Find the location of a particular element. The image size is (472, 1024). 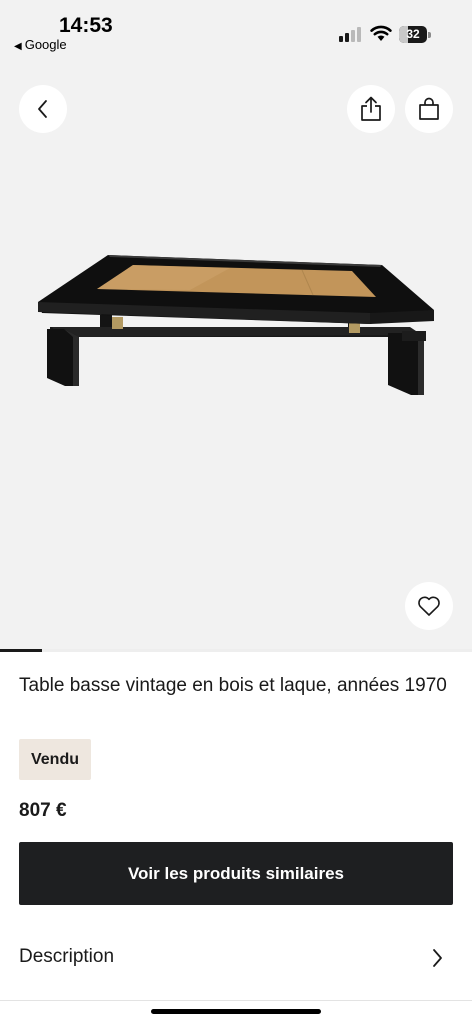

share-button is located at coordinates (371, 109).